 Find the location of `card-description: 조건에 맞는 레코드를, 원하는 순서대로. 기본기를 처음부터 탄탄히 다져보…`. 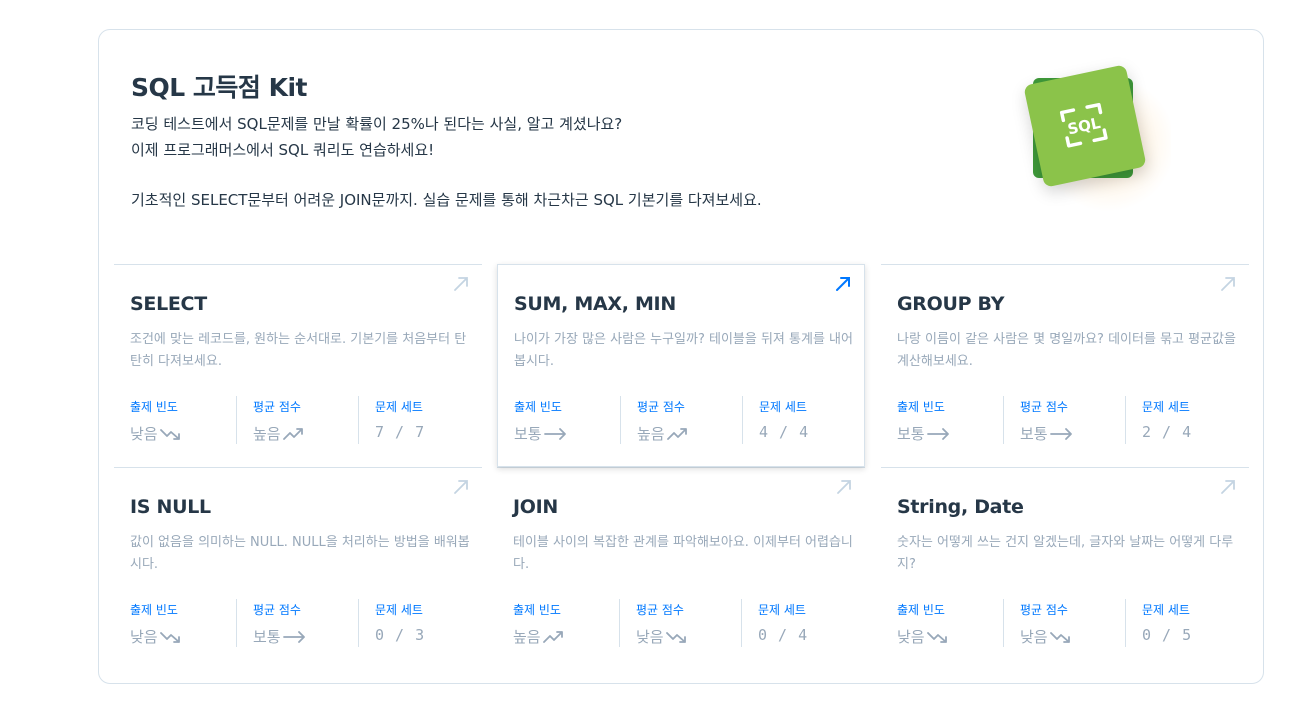

card-description: 조건에 맞는 레코드를, 원하는 순서대로. 기본기를 처음부터 탄탄히 다져보… is located at coordinates (298, 350).